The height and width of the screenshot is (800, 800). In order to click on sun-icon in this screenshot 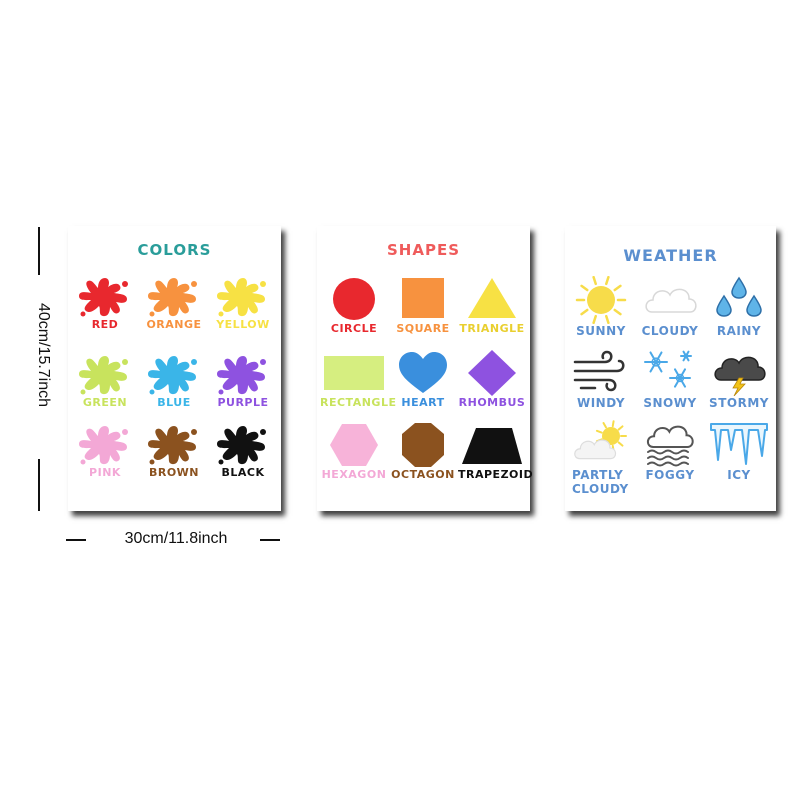, I will do `click(601, 300)`.